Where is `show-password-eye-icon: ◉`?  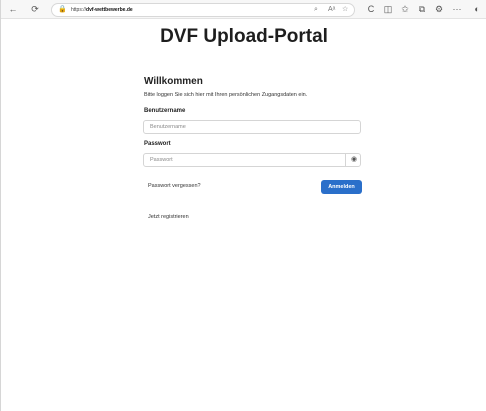 show-password-eye-icon: ◉ is located at coordinates (353, 160).